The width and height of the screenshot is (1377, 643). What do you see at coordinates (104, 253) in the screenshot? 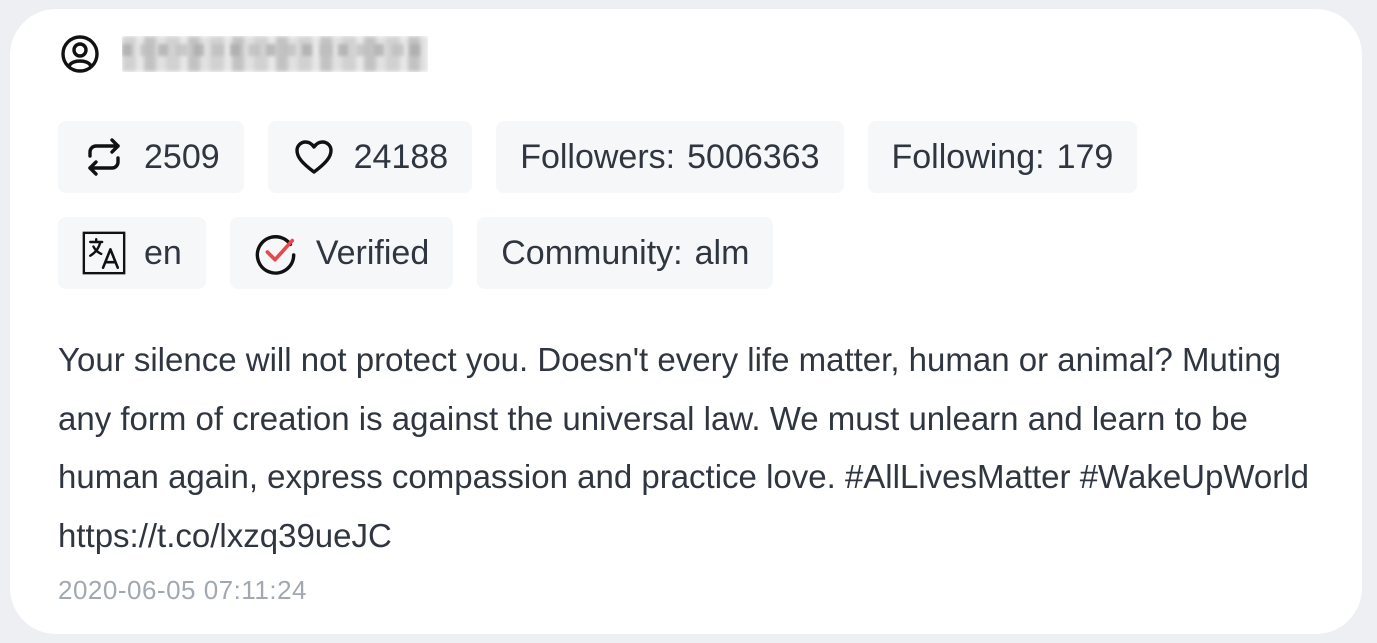
I see `translate-icon` at bounding box center [104, 253].